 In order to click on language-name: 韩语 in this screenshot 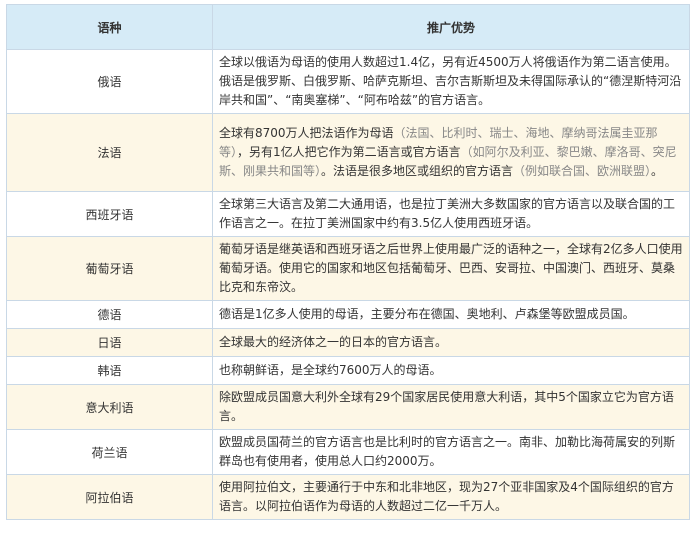, I will do `click(109, 370)`.